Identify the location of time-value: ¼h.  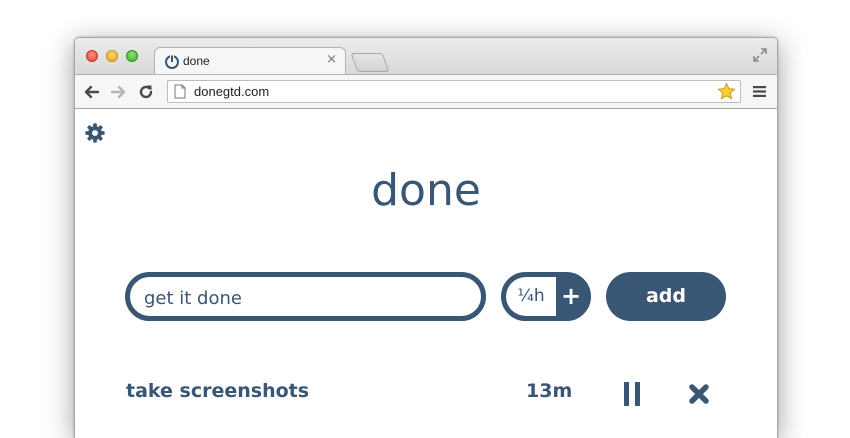
(531, 296).